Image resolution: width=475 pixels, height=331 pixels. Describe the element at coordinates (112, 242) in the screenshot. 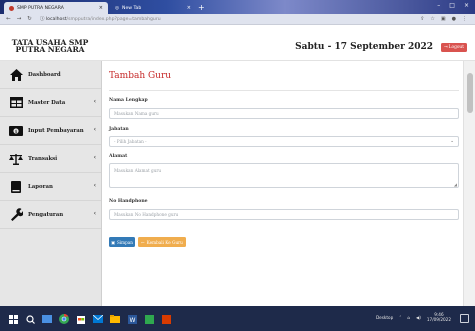

I see `save-icon: ▣` at that location.